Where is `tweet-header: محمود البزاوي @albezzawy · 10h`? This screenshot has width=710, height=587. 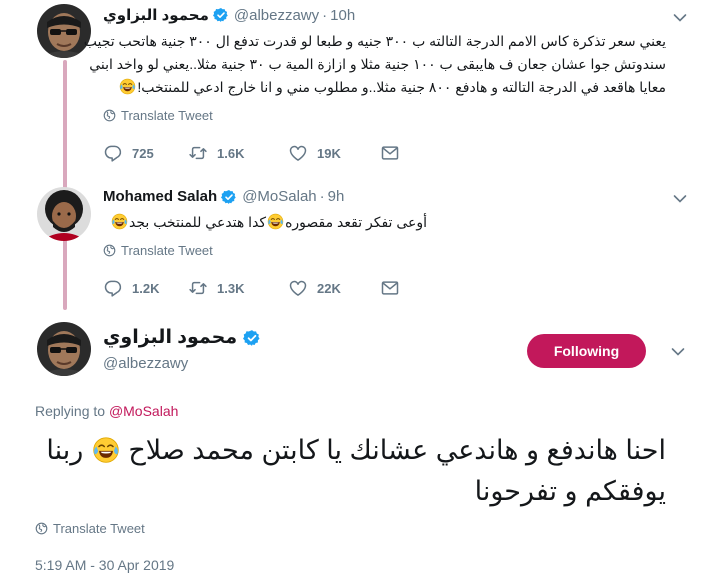 tweet-header: محمود البزاوي @albezzawy · 10h is located at coordinates (229, 15).